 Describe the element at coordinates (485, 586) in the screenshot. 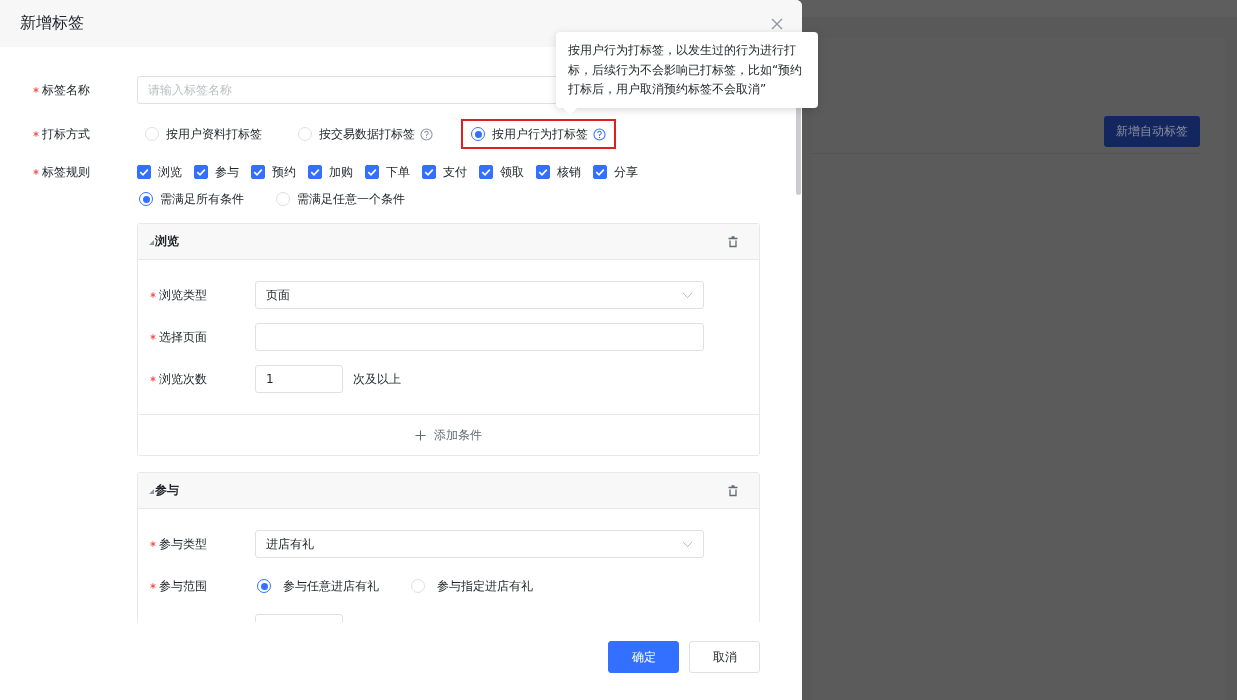

I see `option-label: 参与指定进店有礼` at that location.